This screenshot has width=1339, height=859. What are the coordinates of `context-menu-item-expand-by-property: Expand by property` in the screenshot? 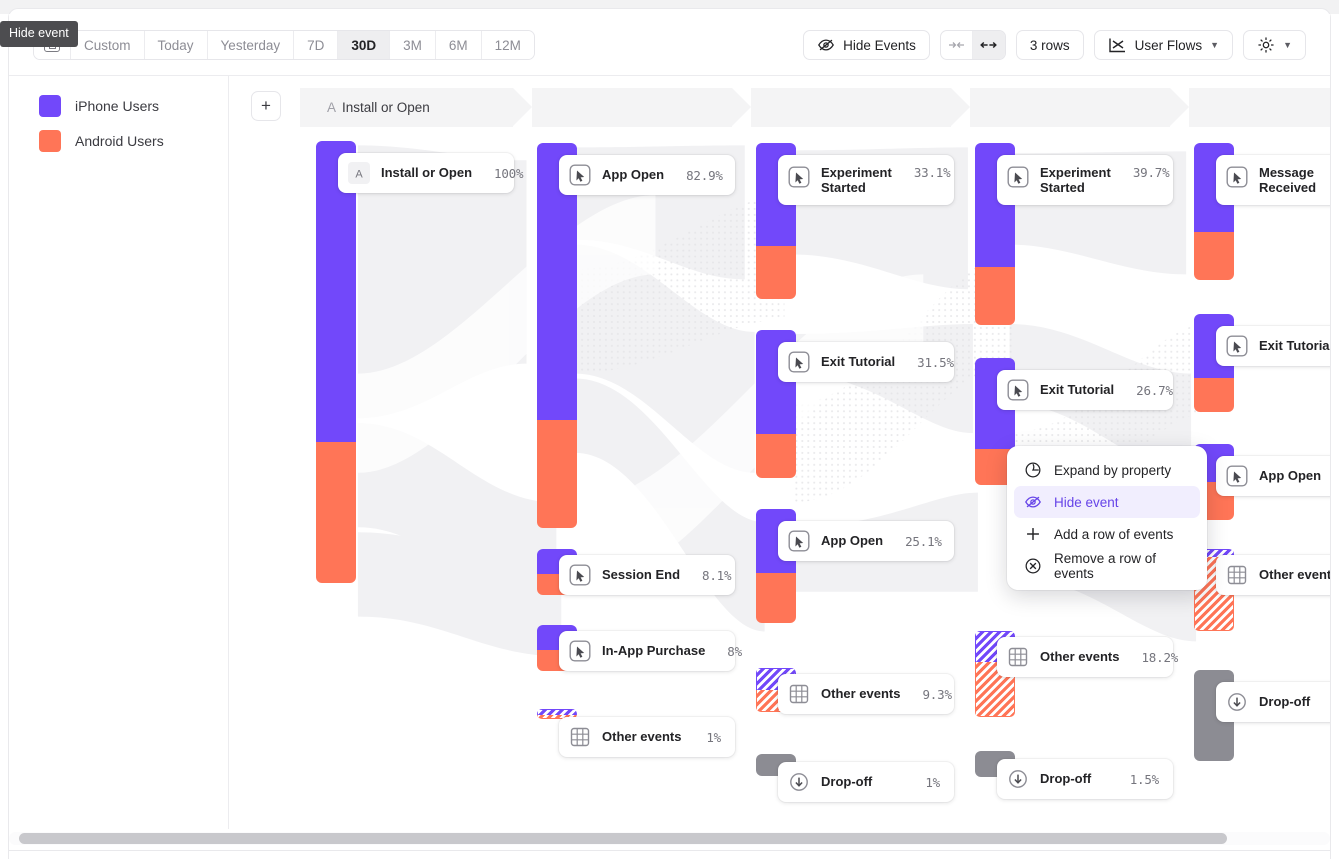 It's located at (1107, 470).